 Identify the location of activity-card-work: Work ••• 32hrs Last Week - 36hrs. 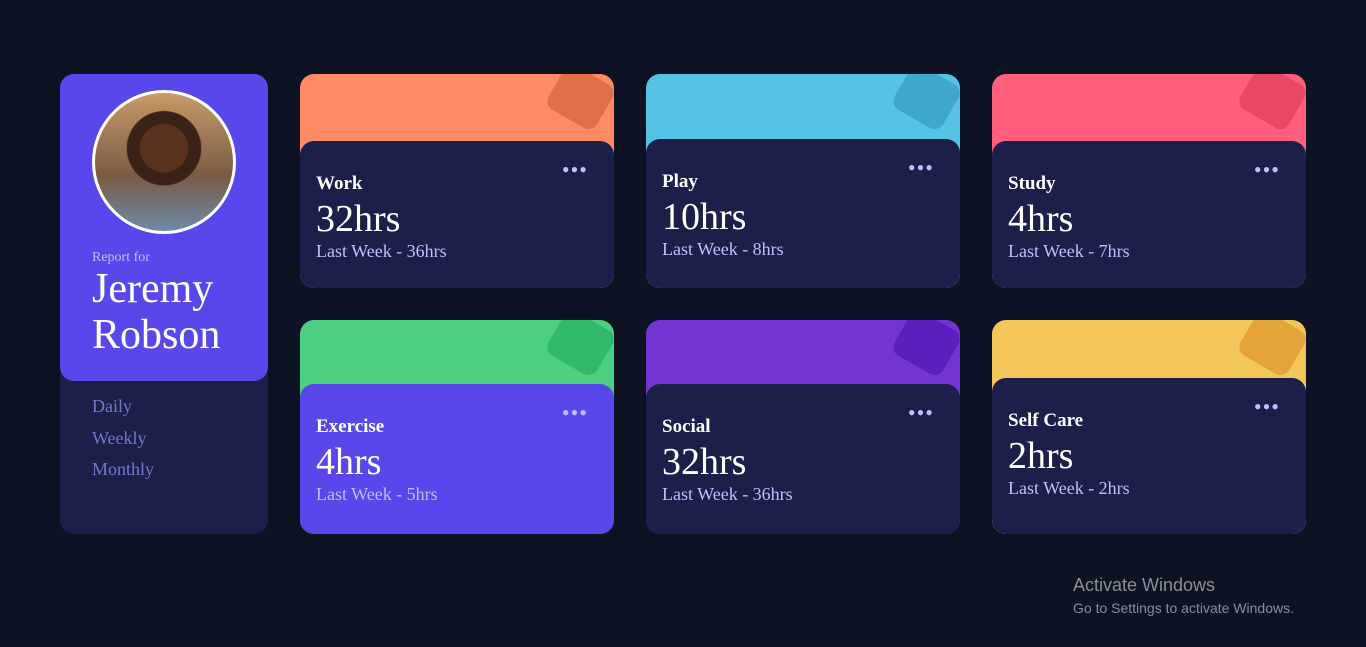
(457, 181).